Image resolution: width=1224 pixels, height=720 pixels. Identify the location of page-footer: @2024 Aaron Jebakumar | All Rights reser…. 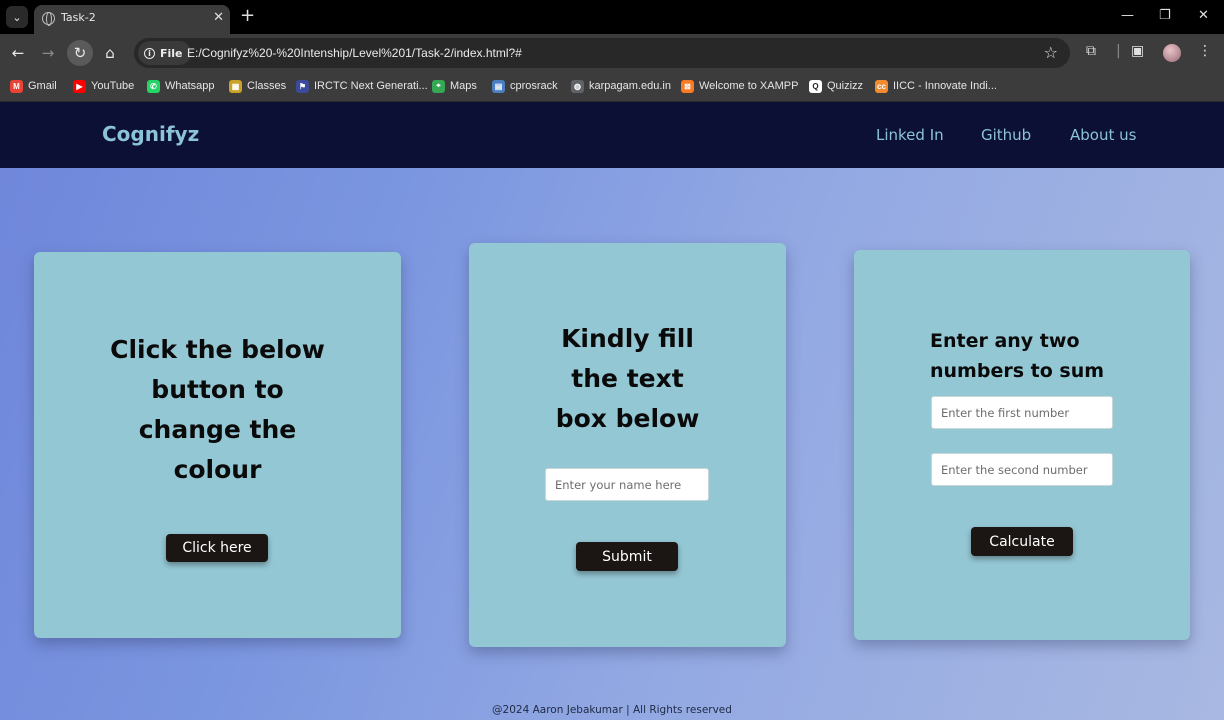
(612, 710).